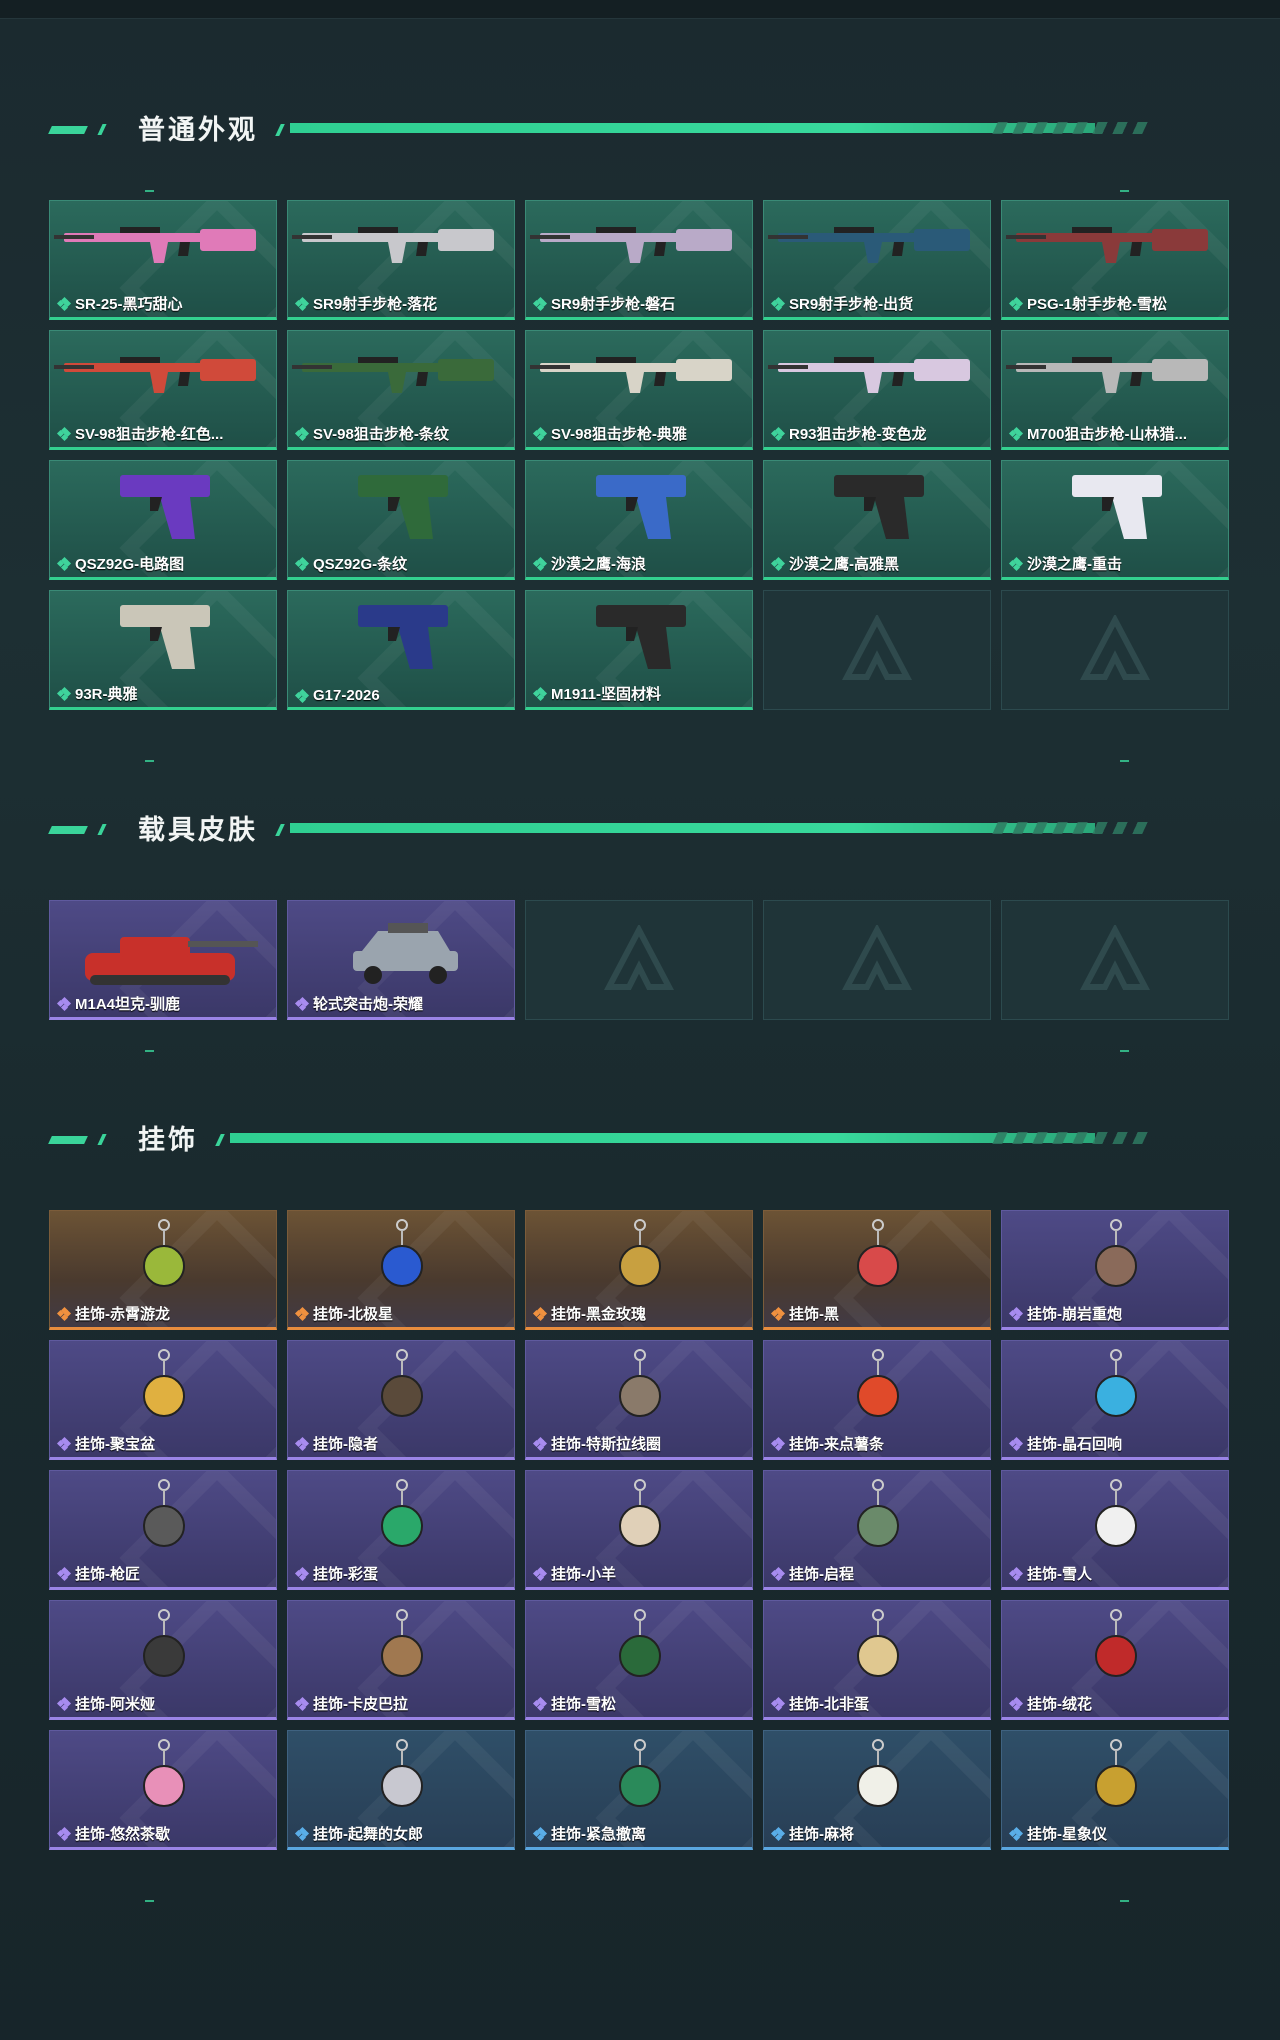 The image size is (1280, 2040). What do you see at coordinates (1115, 520) in the screenshot?
I see `item-card: 沙漠之鹰-重击` at bounding box center [1115, 520].